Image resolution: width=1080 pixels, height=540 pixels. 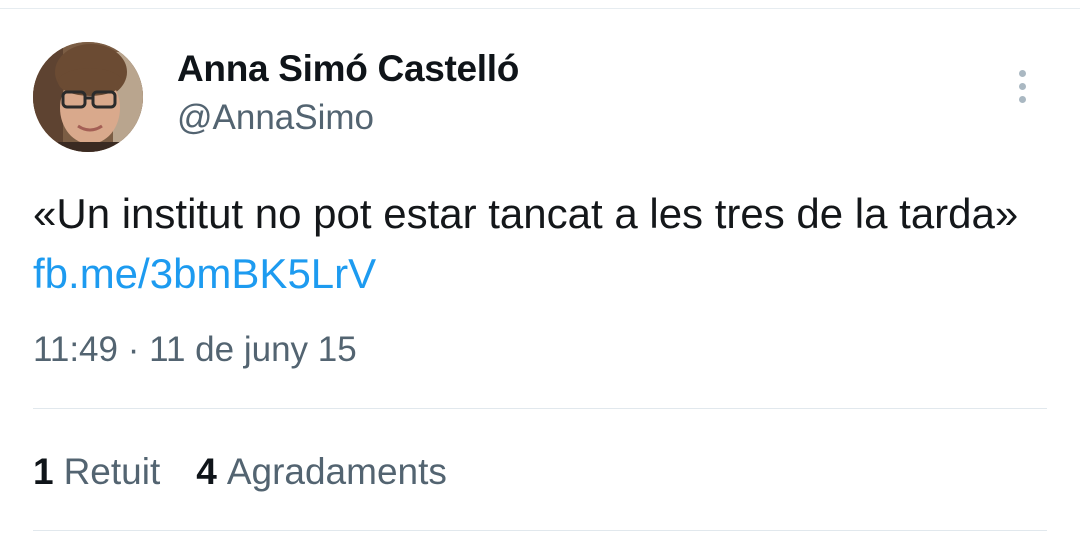 What do you see at coordinates (204, 273) in the screenshot?
I see `tweet-link: fb.me/3bmBK5LrV` at bounding box center [204, 273].